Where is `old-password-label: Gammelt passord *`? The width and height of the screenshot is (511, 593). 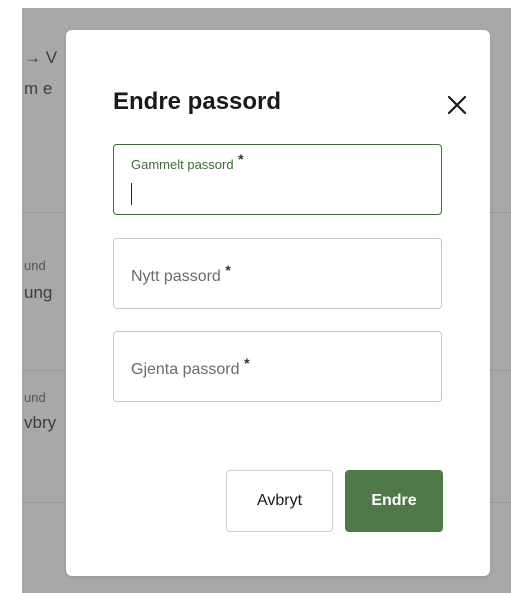 old-password-label: Gammelt passord * is located at coordinates (187, 161).